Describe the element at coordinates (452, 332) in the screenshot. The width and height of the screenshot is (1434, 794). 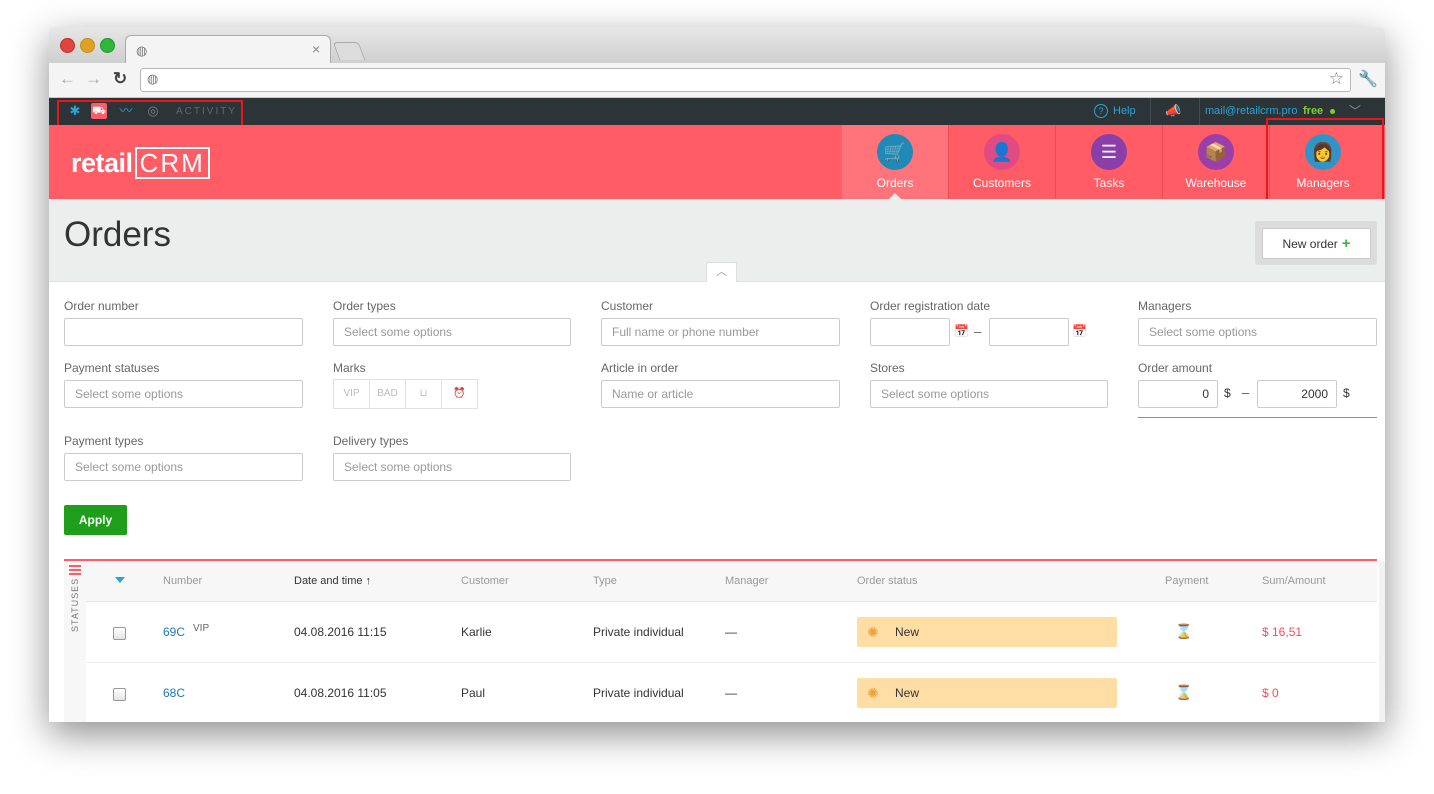
I see `order-types-select: Select some options` at that location.